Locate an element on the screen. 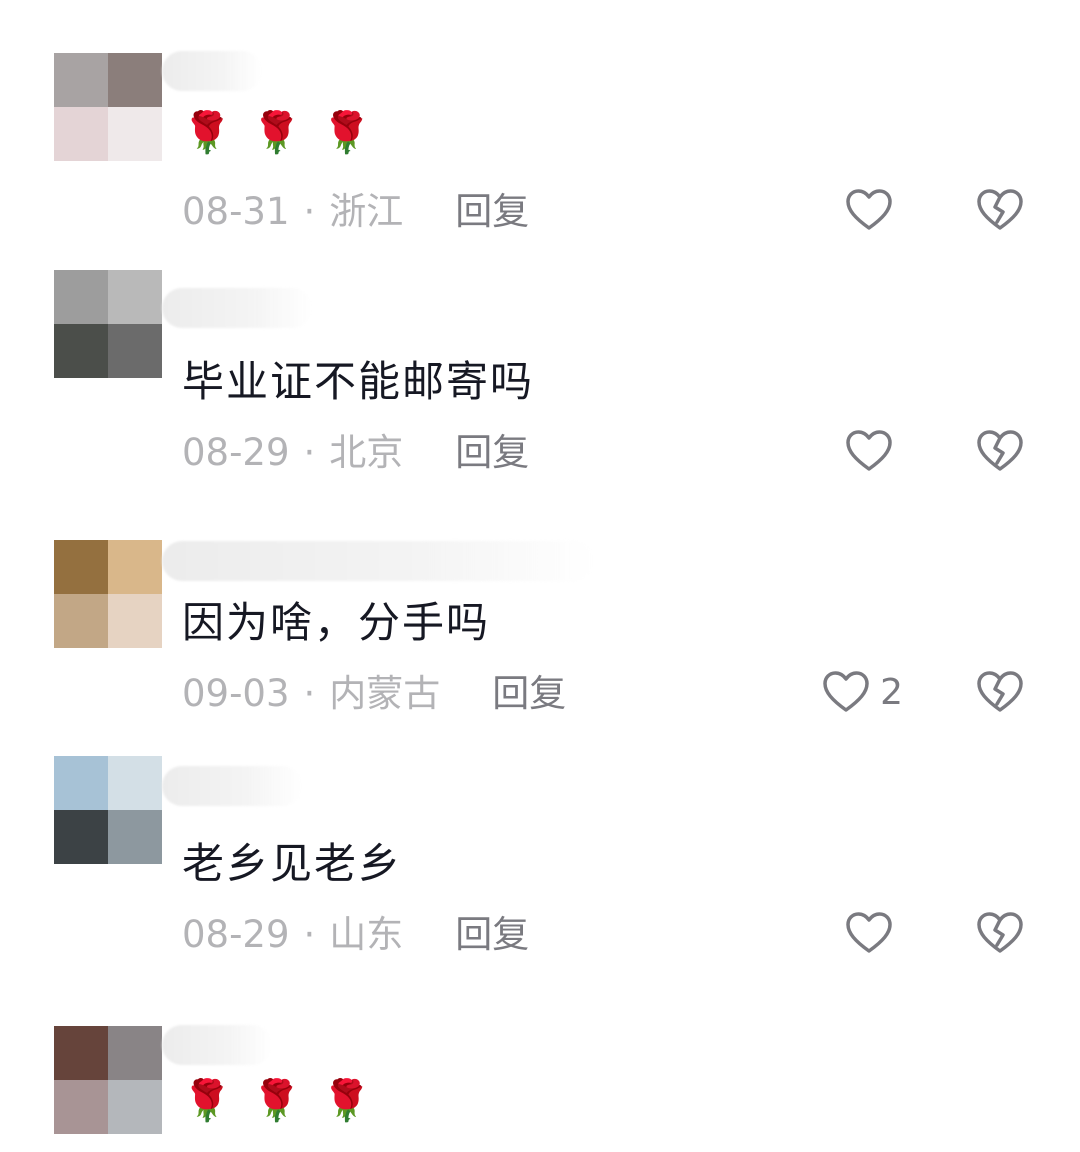  comment-meta: 08-29 · 山东 回复 is located at coordinates (355, 935).